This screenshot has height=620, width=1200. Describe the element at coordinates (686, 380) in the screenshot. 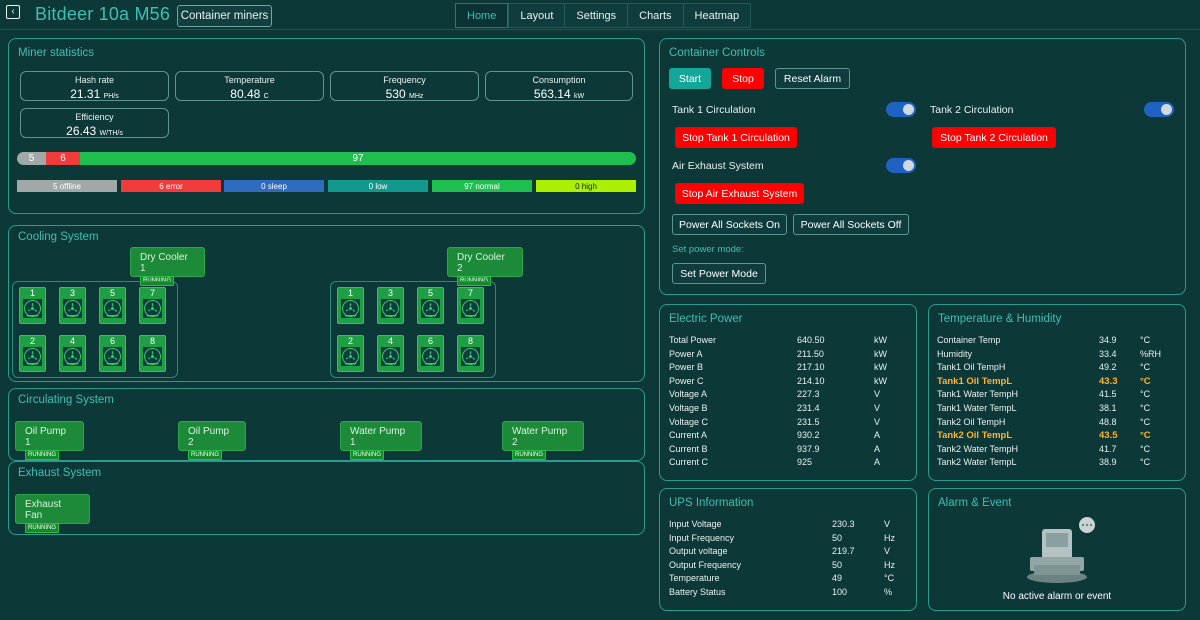

I see `row-label: Power C` at that location.